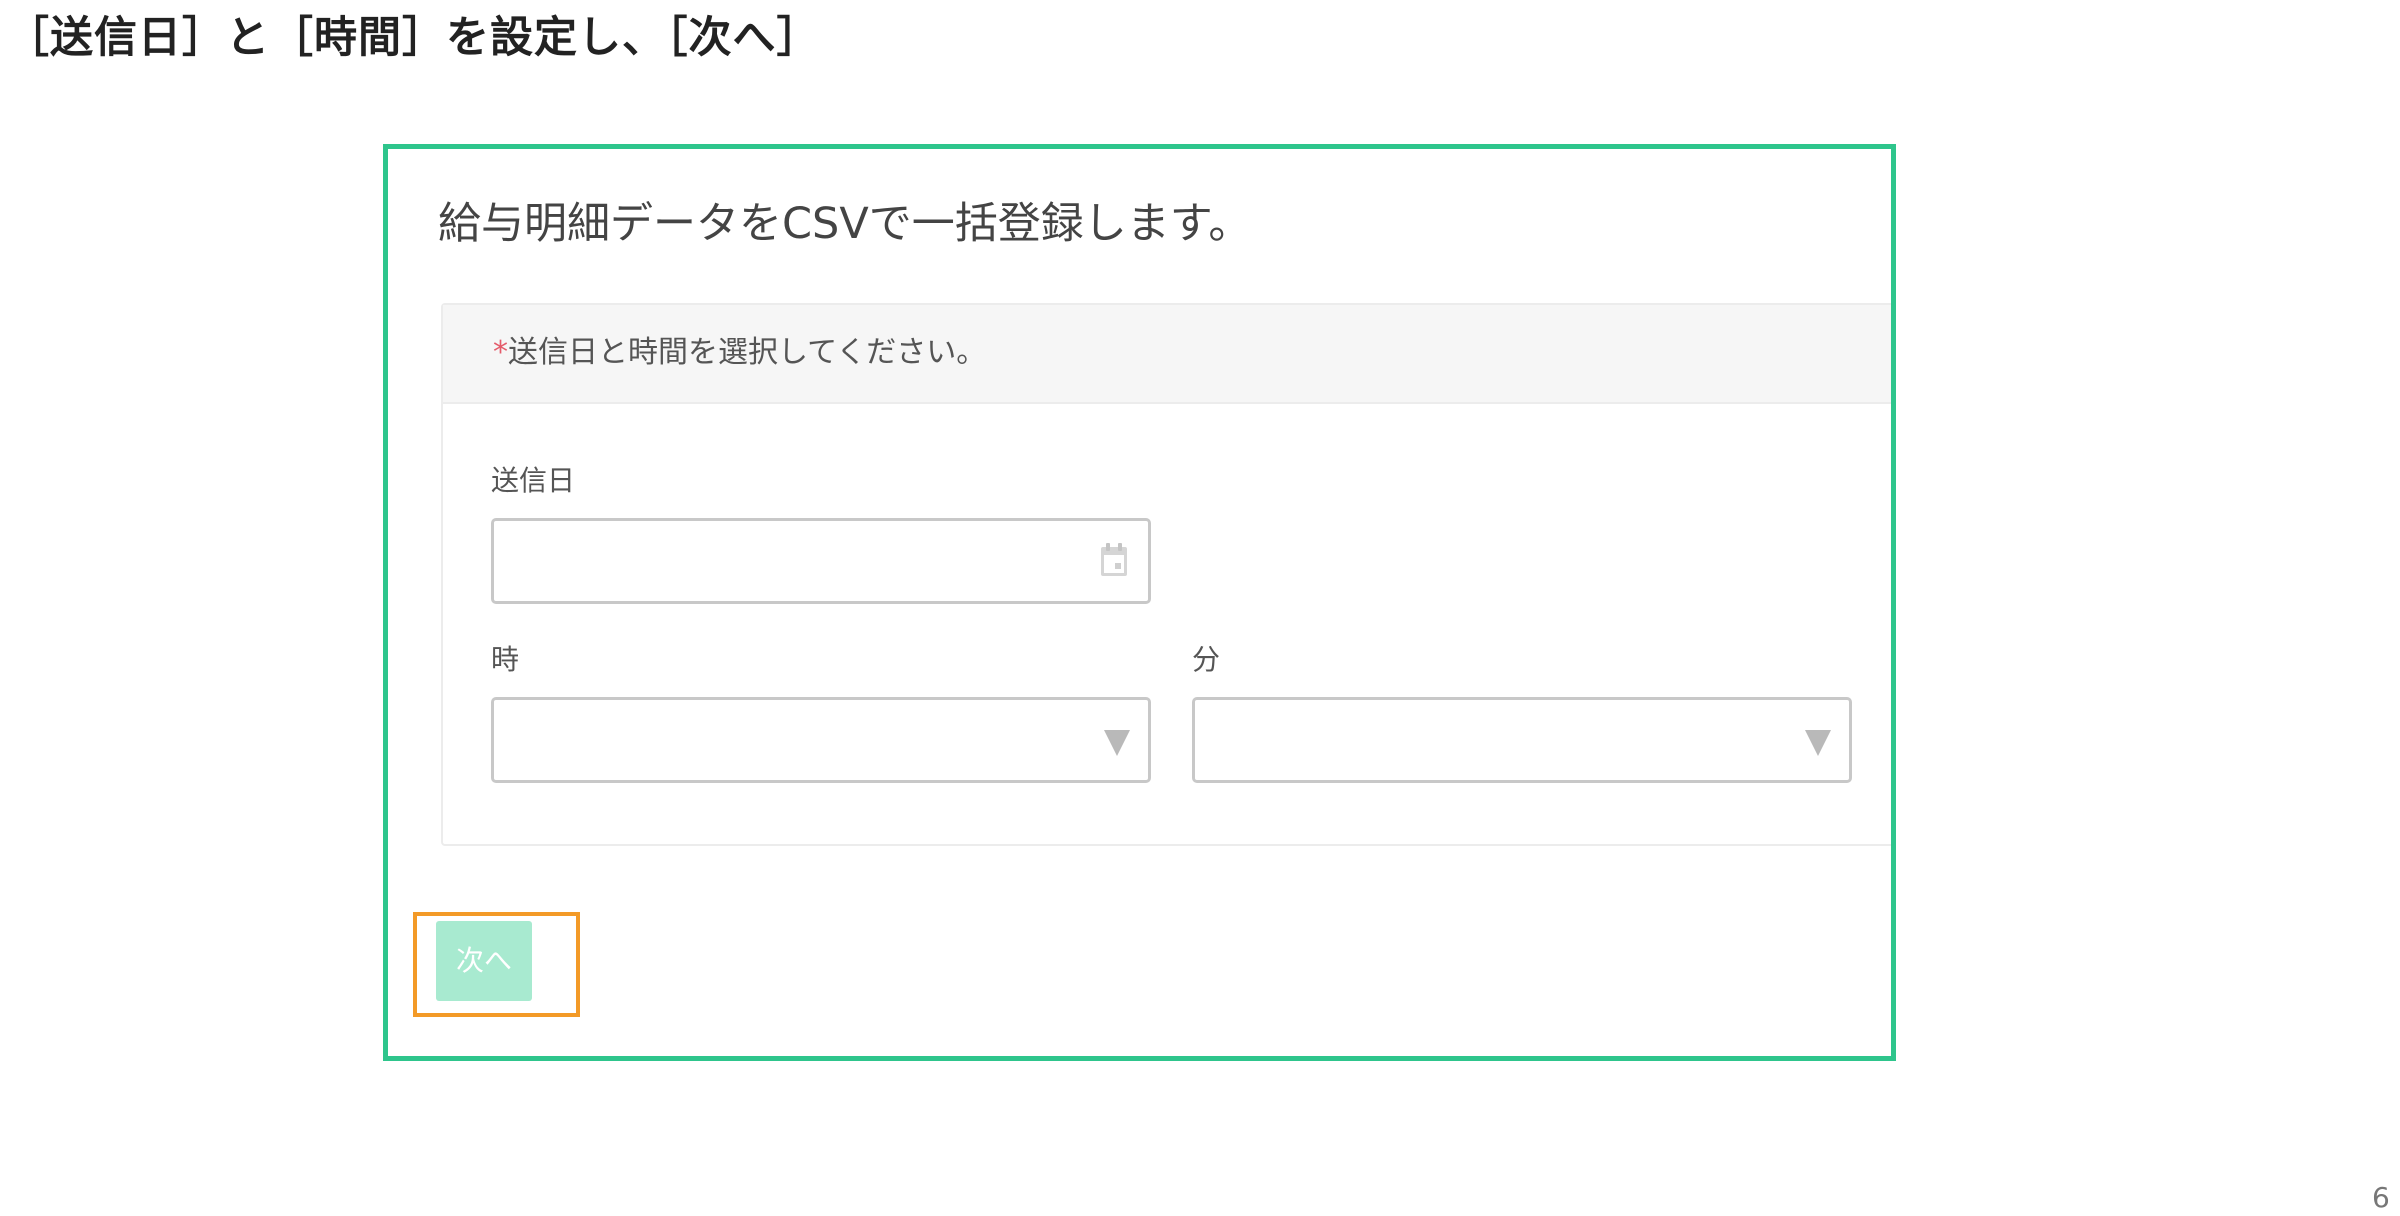 This screenshot has height=1216, width=2400. What do you see at coordinates (1206, 659) in the screenshot?
I see `minute-label: 分` at bounding box center [1206, 659].